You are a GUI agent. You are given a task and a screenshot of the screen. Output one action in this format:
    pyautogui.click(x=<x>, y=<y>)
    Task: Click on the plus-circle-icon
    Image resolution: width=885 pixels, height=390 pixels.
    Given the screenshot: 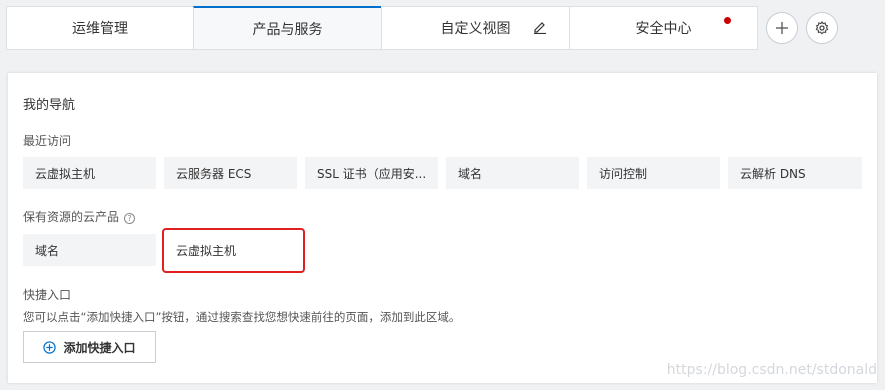 What is the action you would take?
    pyautogui.click(x=50, y=347)
    